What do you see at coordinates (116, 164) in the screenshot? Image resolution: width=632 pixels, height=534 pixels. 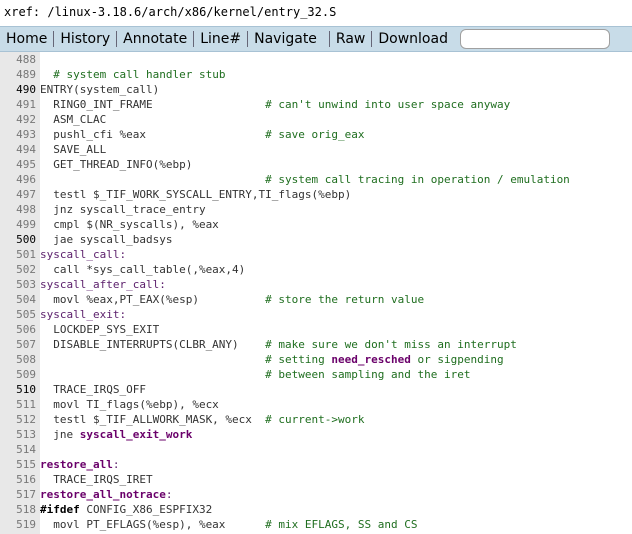 I see `code-token: GET_THREAD_INFO(%ebp)` at bounding box center [116, 164].